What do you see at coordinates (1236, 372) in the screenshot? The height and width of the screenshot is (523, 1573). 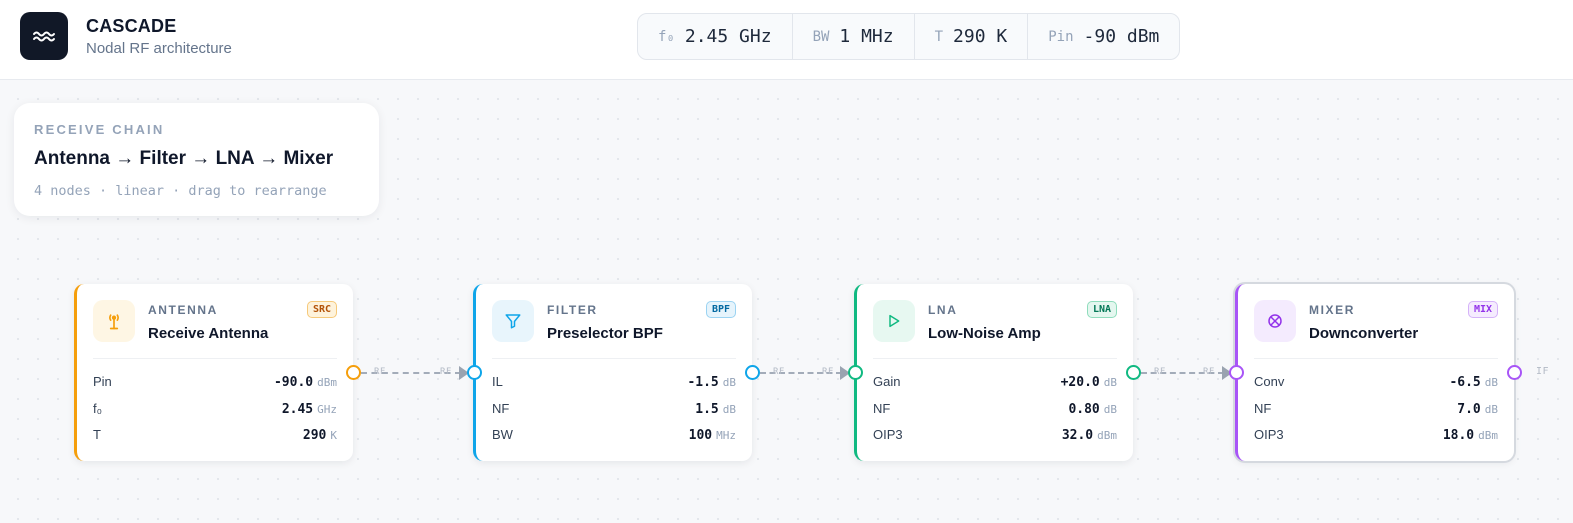 I see `input-port-mixer` at bounding box center [1236, 372].